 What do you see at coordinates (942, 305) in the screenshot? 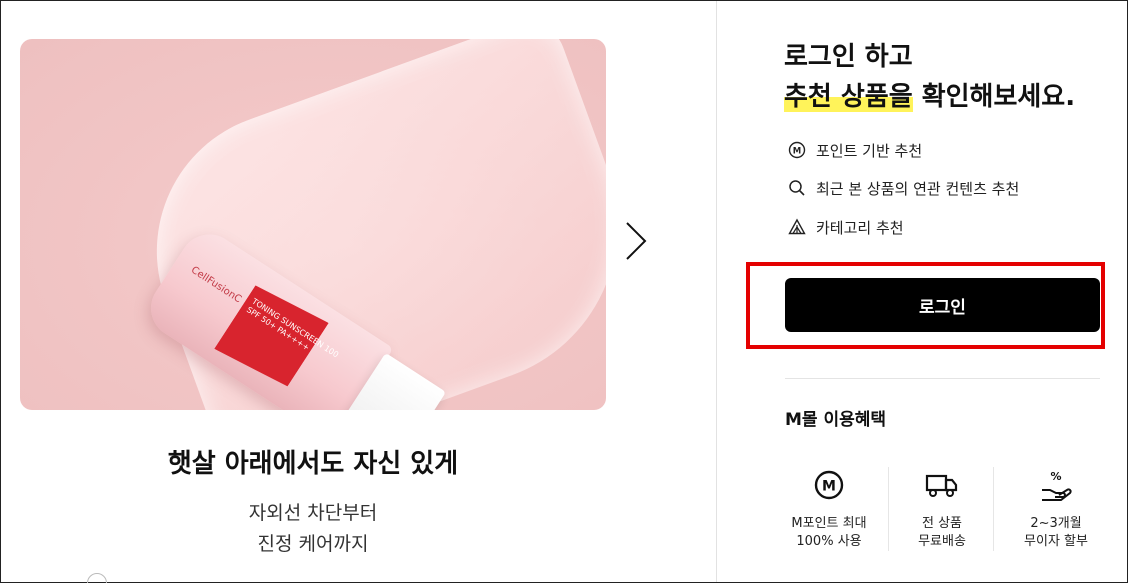
I see `login-button: 로그인` at bounding box center [942, 305].